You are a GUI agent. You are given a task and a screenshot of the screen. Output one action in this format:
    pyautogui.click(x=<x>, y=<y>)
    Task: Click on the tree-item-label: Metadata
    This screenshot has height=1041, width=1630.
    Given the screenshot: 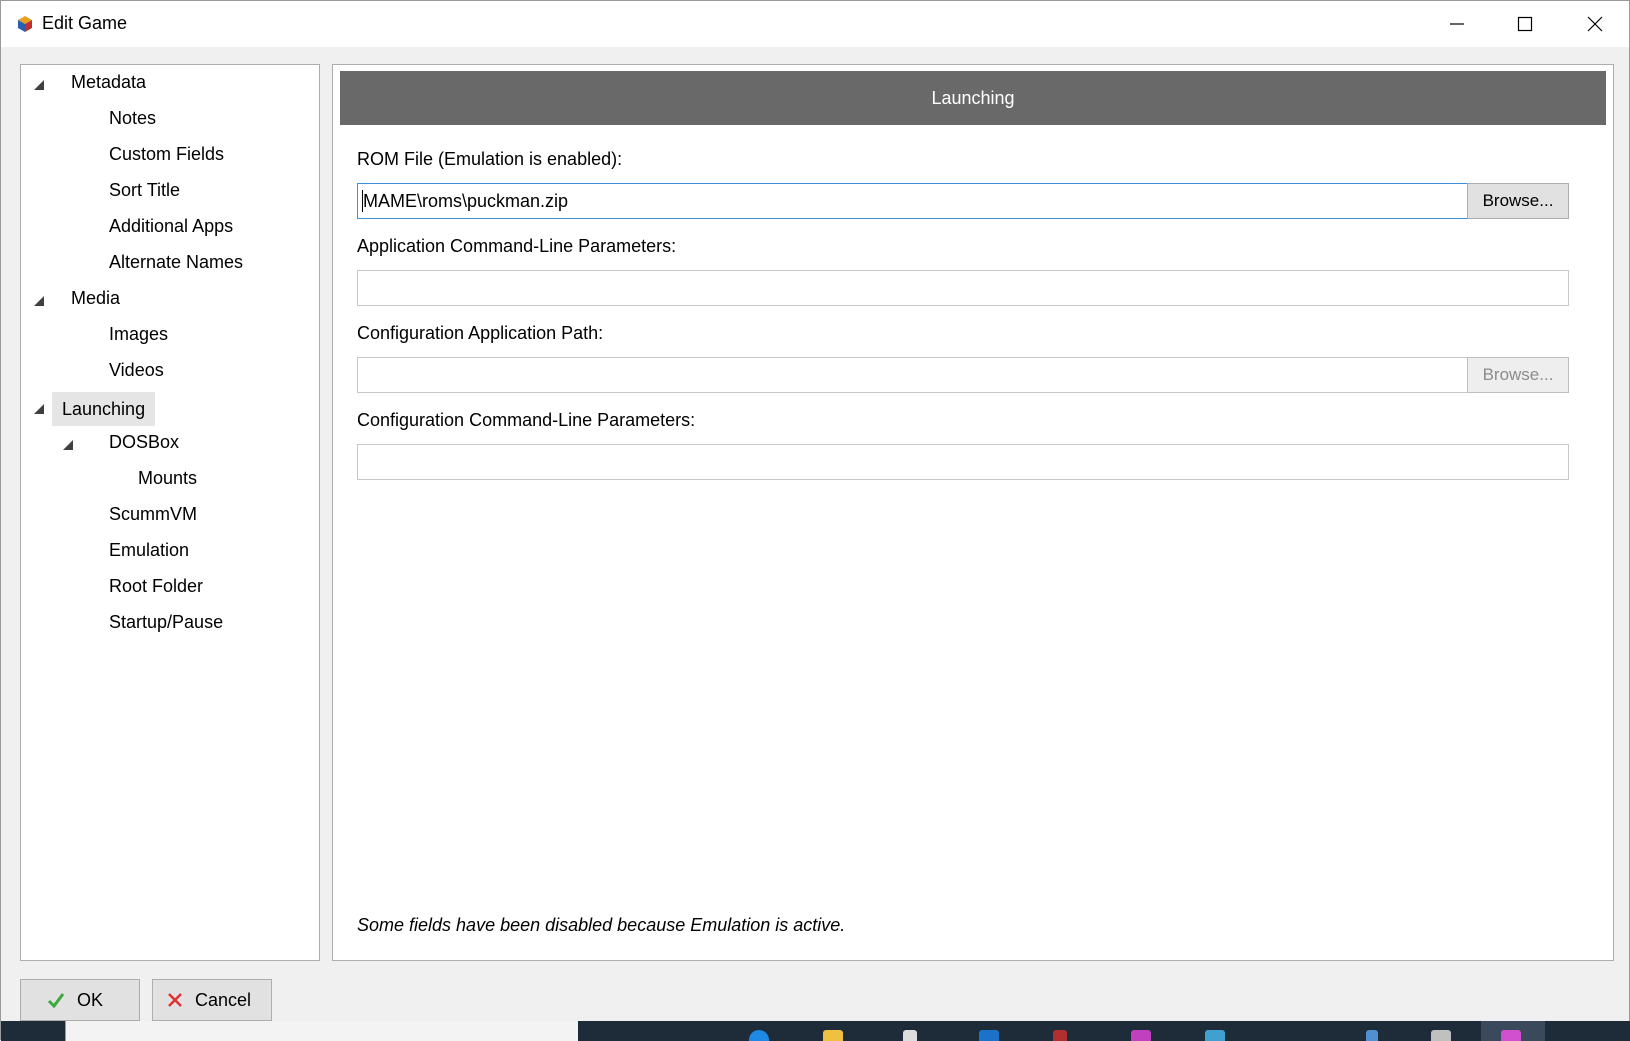 What is the action you would take?
    pyautogui.click(x=109, y=82)
    